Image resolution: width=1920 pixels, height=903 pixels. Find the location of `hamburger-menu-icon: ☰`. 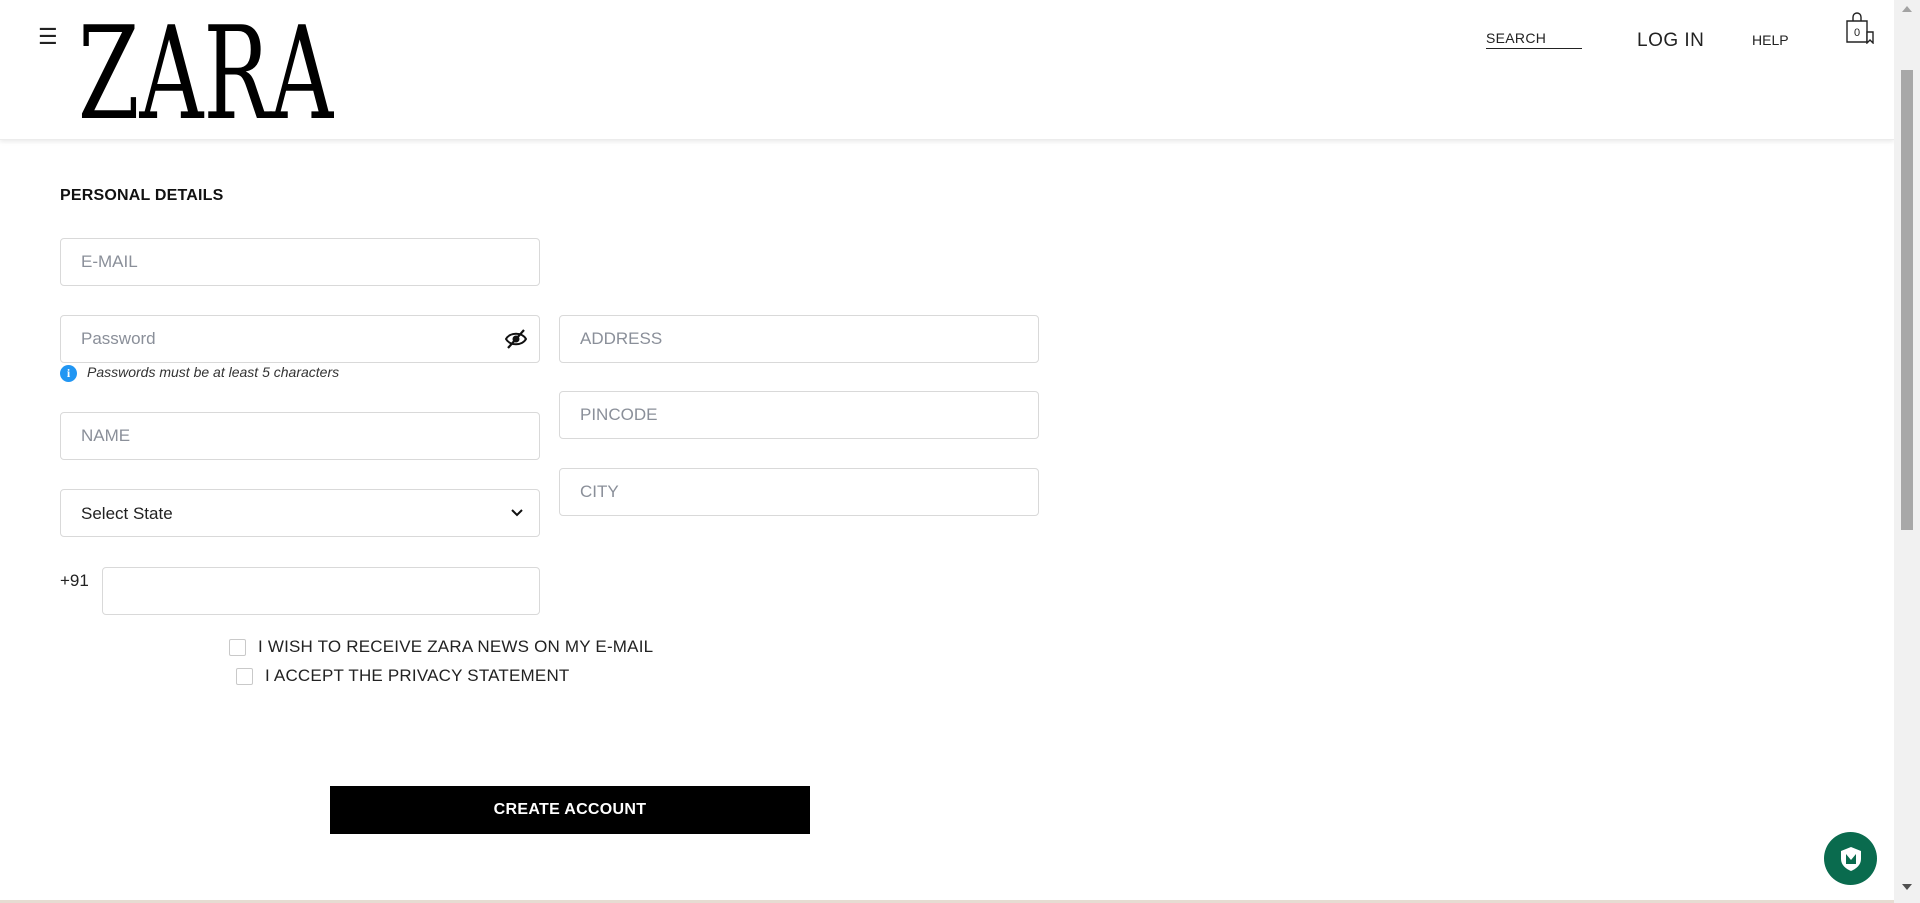

hamburger-menu-icon: ☰ is located at coordinates (48, 37).